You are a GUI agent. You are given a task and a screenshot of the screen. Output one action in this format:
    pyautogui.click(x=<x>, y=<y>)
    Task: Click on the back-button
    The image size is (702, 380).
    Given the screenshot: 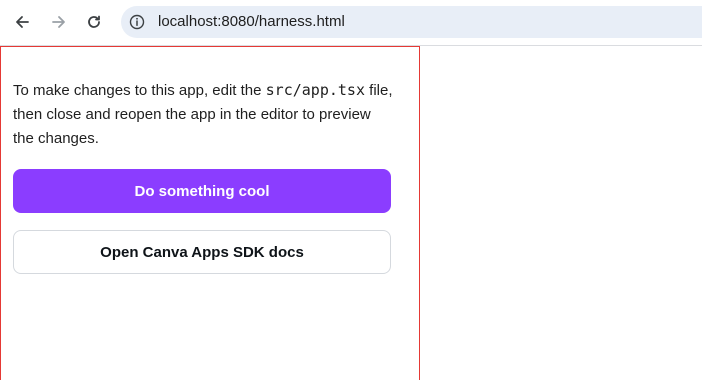 What is the action you would take?
    pyautogui.click(x=22, y=22)
    